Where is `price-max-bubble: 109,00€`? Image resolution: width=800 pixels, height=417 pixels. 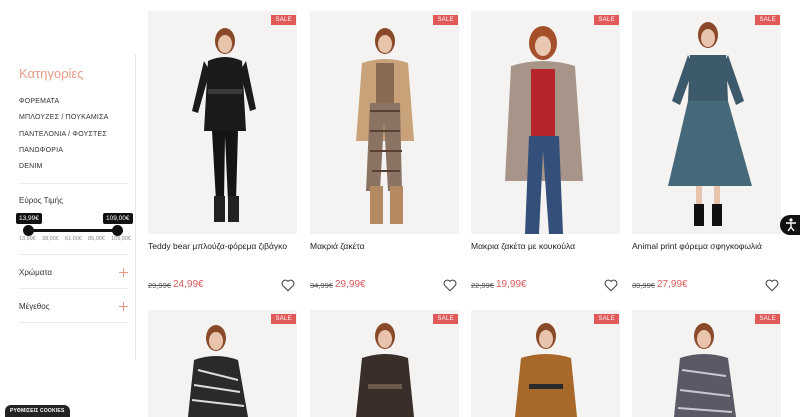 price-max-bubble: 109,00€ is located at coordinates (118, 218).